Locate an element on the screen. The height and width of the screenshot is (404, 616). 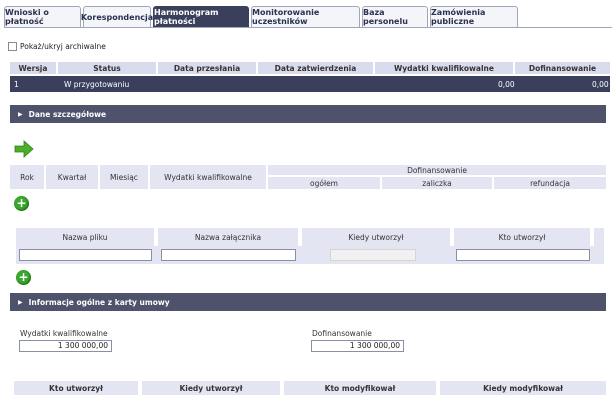
kiedy-utworzyl-input is located at coordinates (373, 255).